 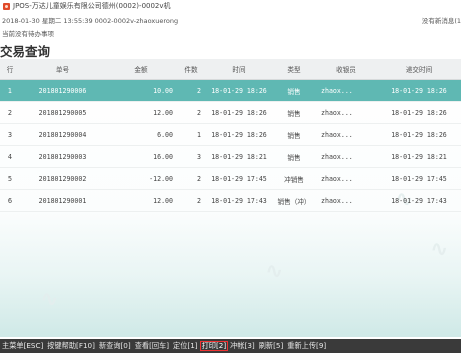 What do you see at coordinates (419, 200) in the screenshot?
I see `submit-time-cell: 18-01-29 17:43` at bounding box center [419, 200].